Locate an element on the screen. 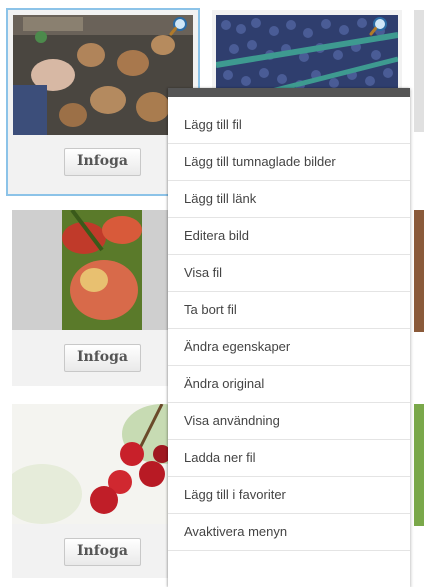  menu-item-view-usage: Visa användning is located at coordinates (289, 421).